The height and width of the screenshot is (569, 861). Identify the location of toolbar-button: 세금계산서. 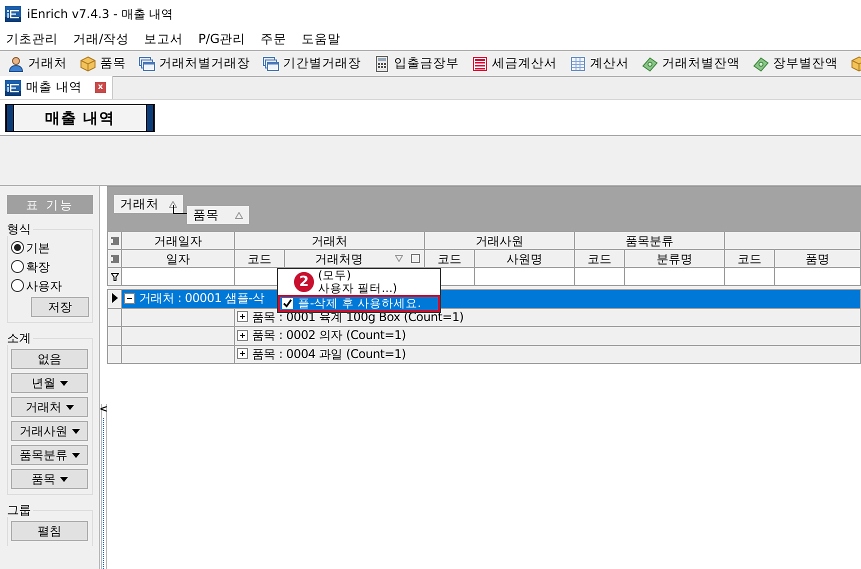
(514, 63).